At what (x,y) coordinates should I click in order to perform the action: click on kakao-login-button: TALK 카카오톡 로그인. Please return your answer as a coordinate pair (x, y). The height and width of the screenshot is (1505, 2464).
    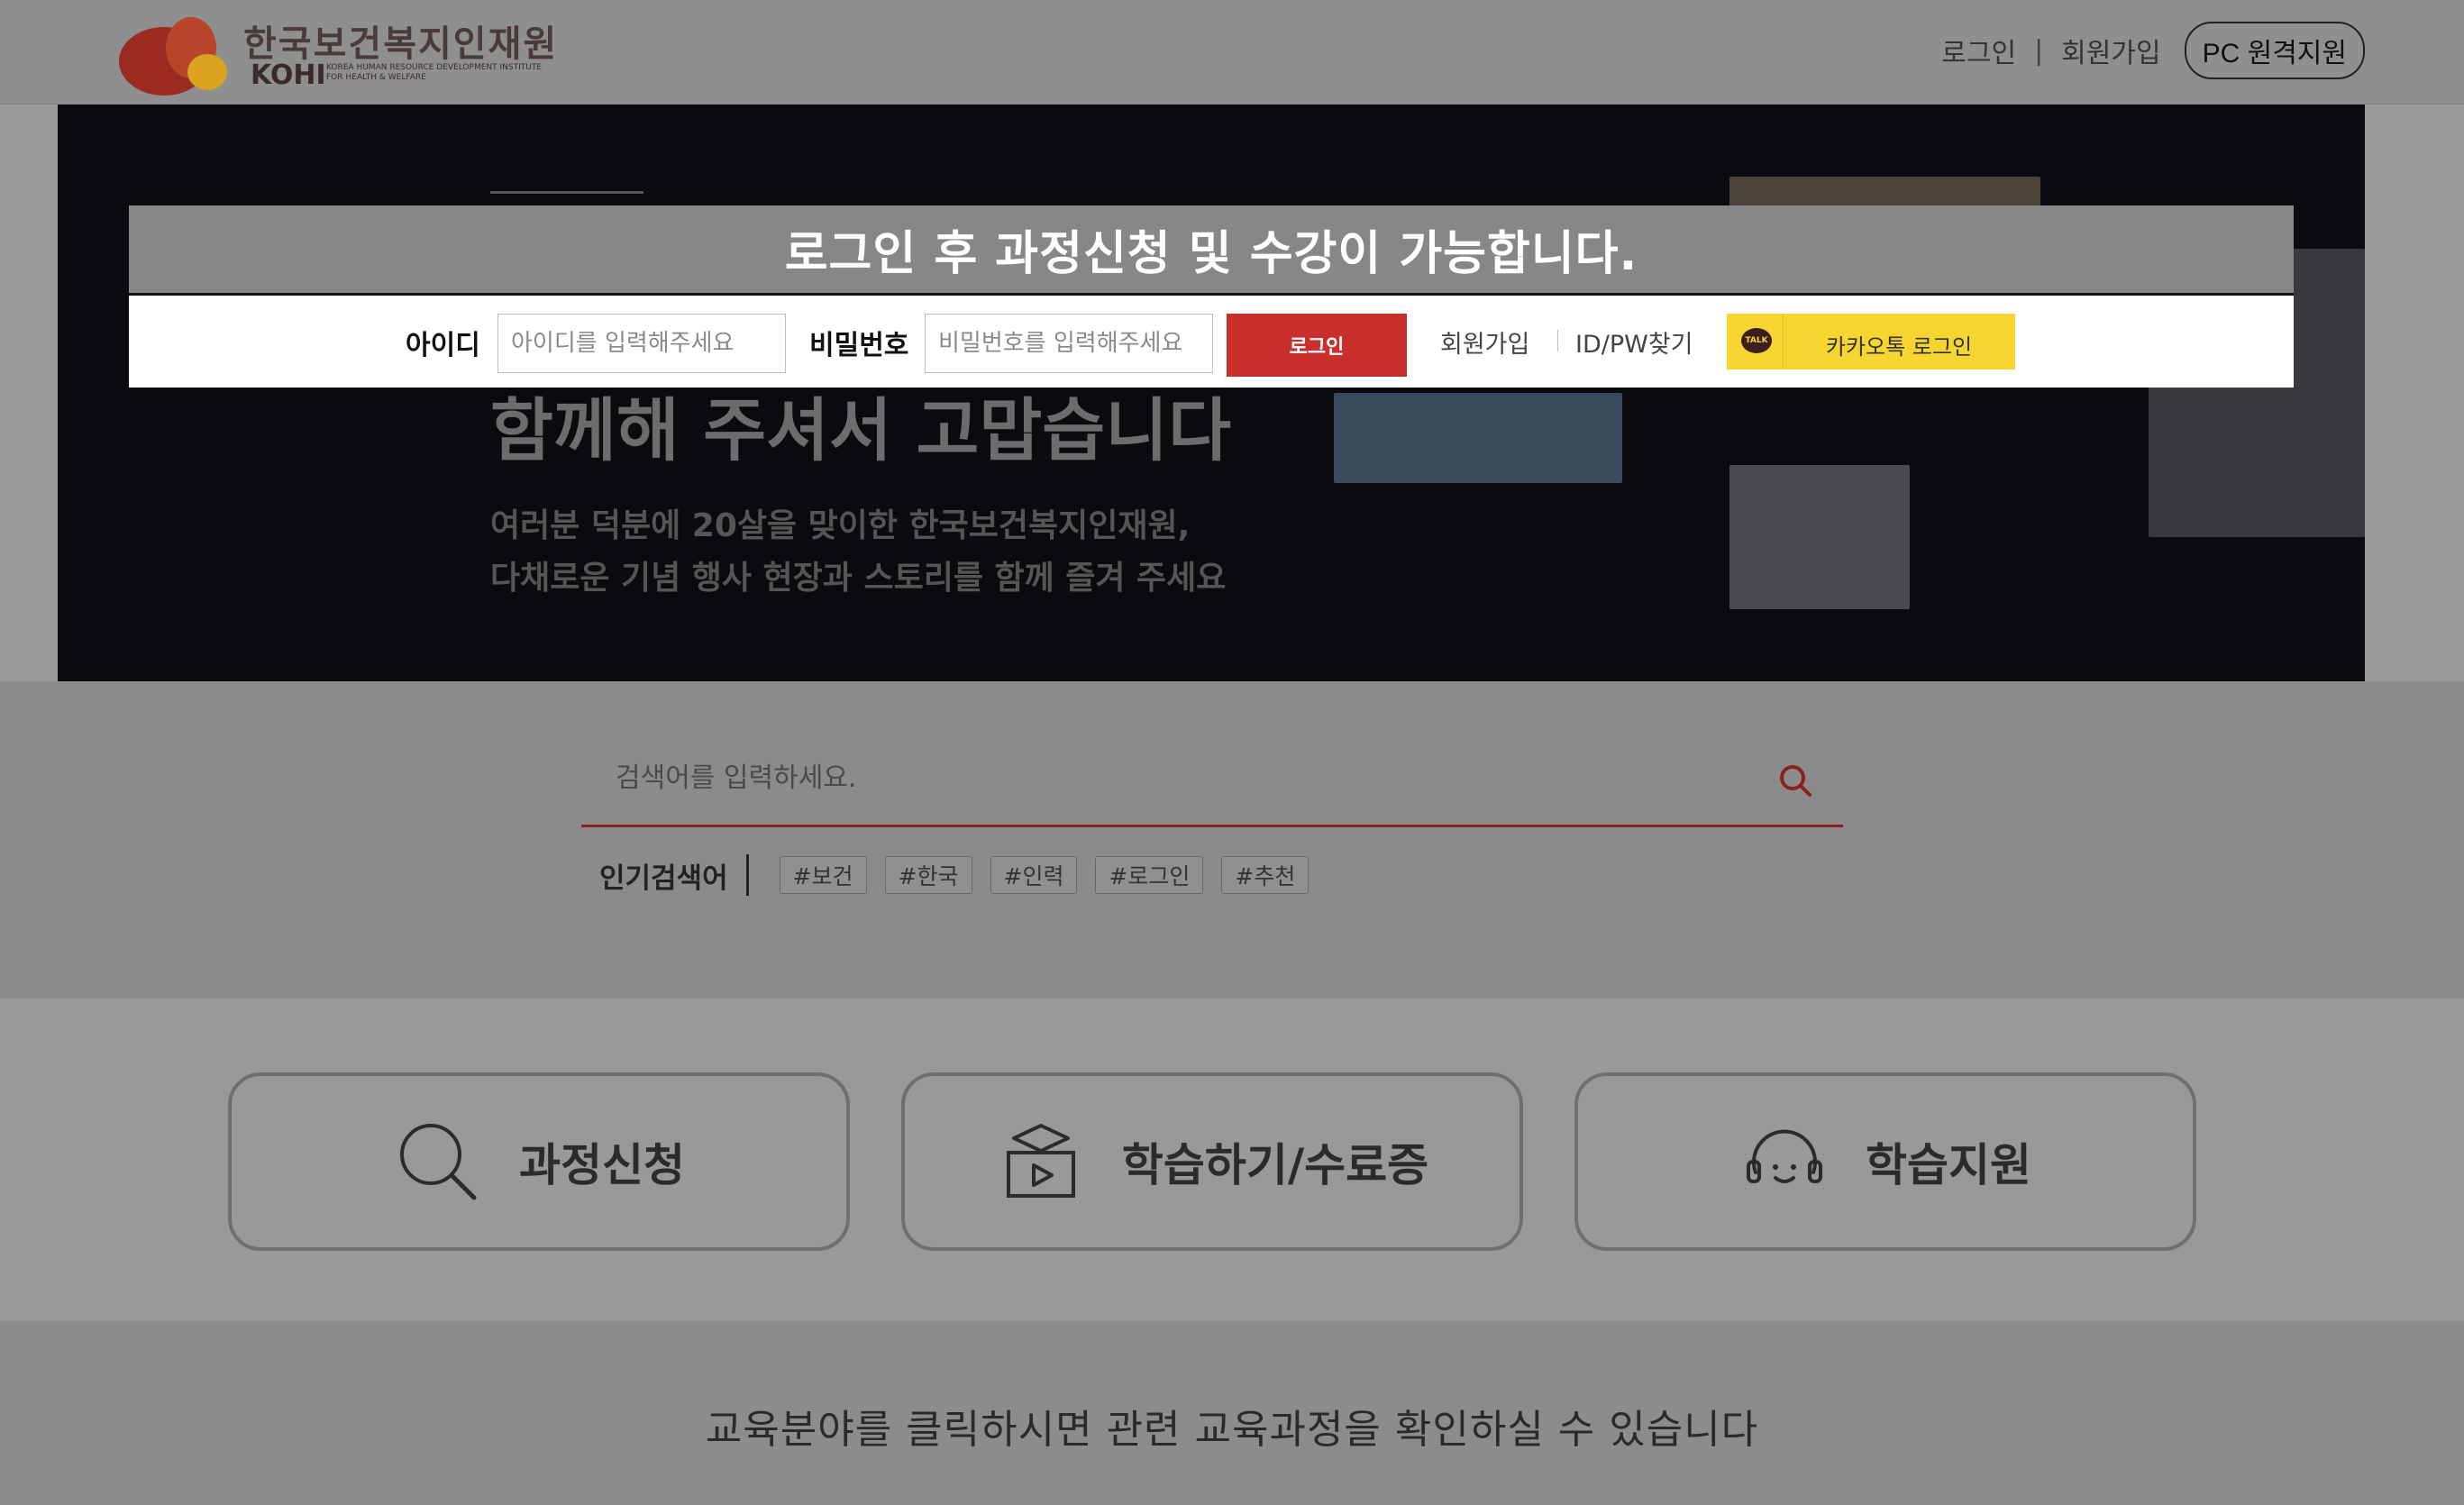
    Looking at the image, I should click on (1871, 341).